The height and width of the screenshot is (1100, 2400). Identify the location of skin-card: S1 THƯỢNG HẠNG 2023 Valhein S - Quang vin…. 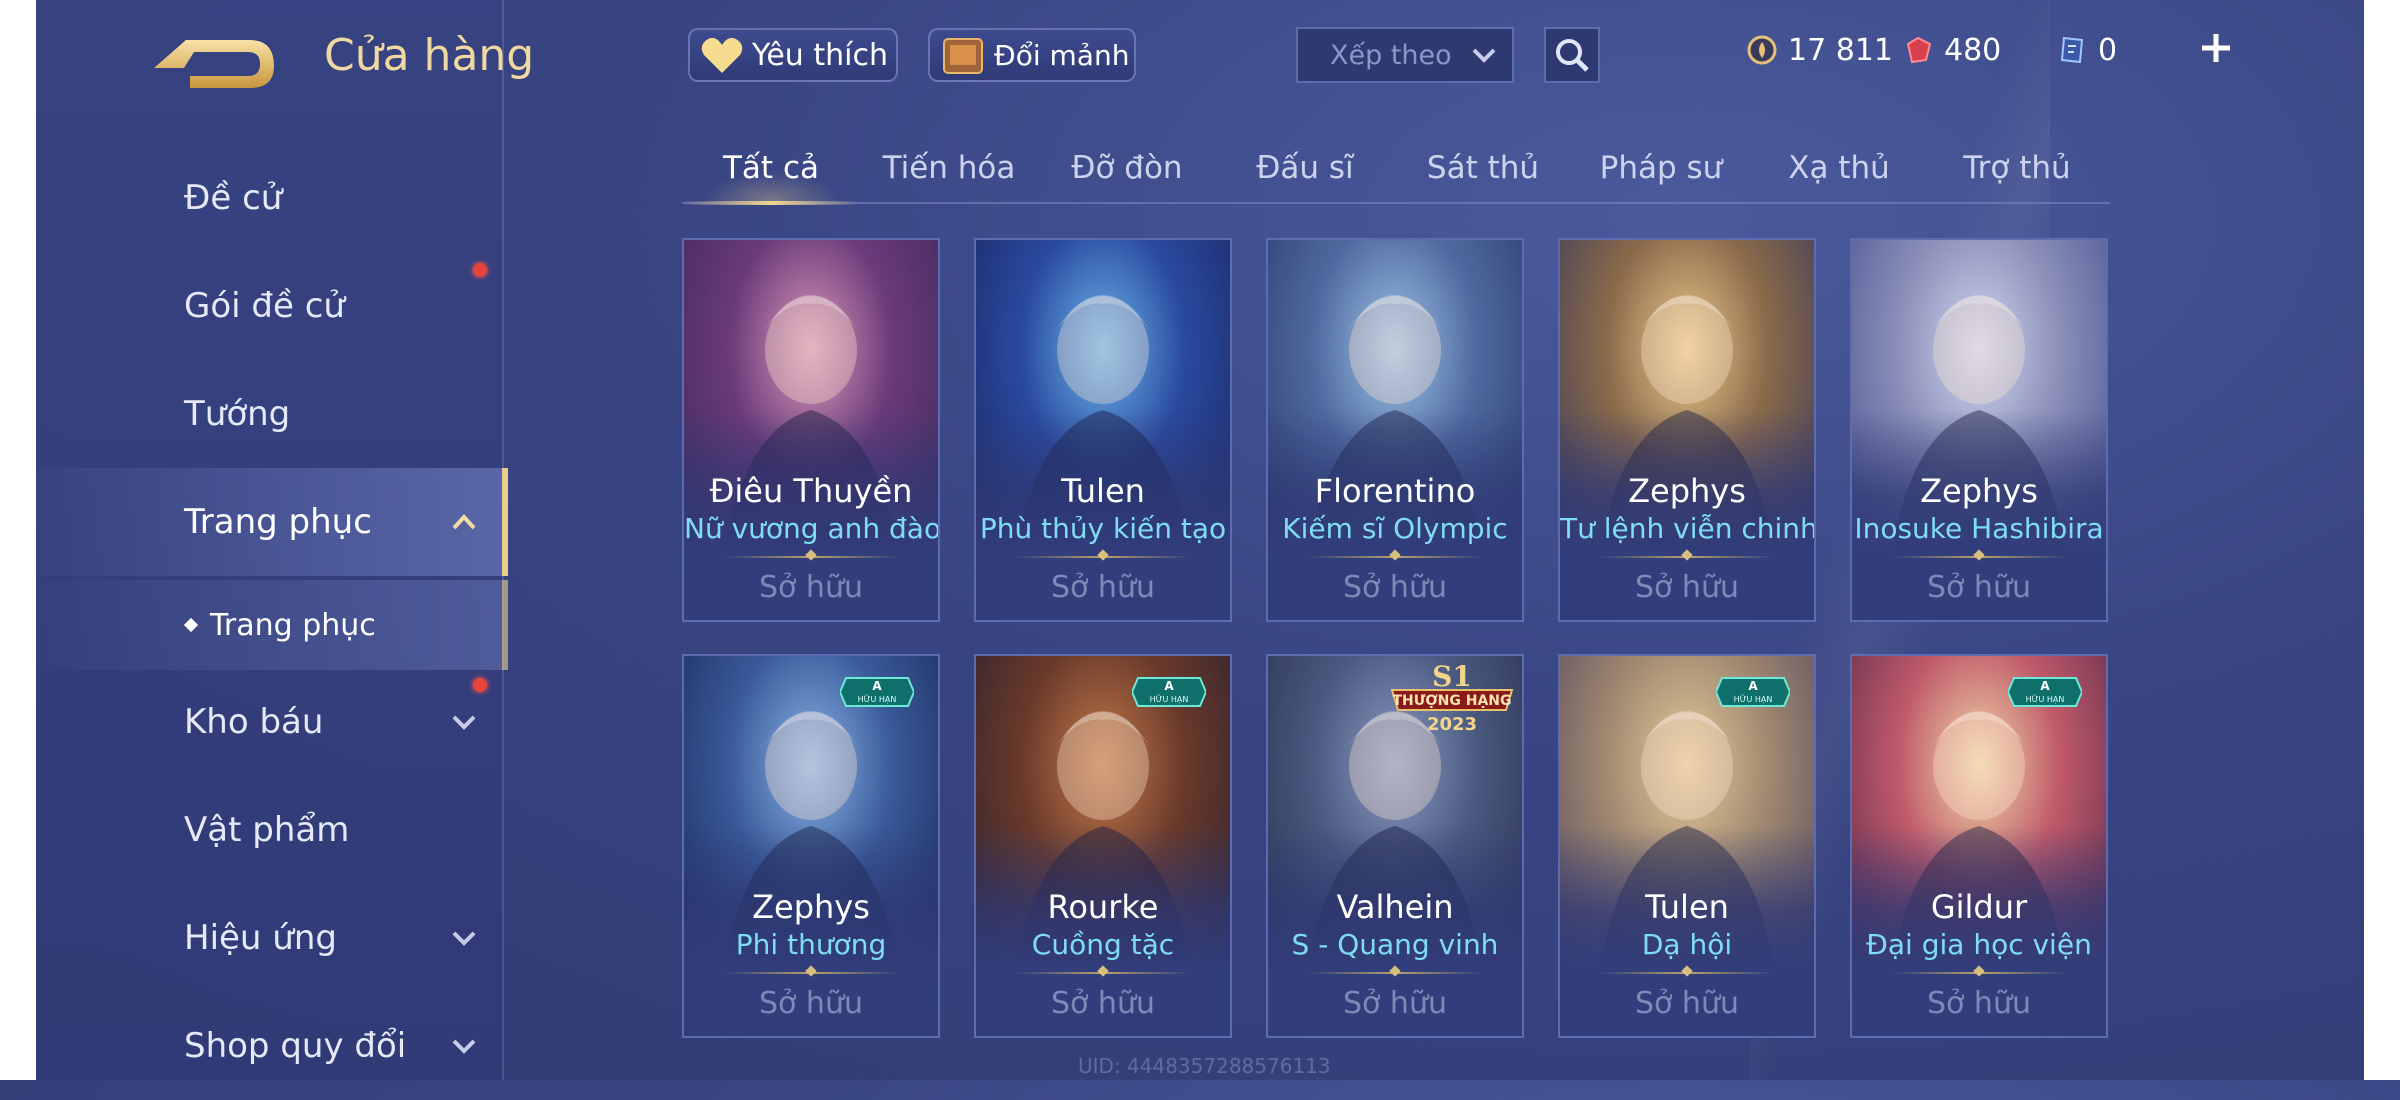
(1395, 846).